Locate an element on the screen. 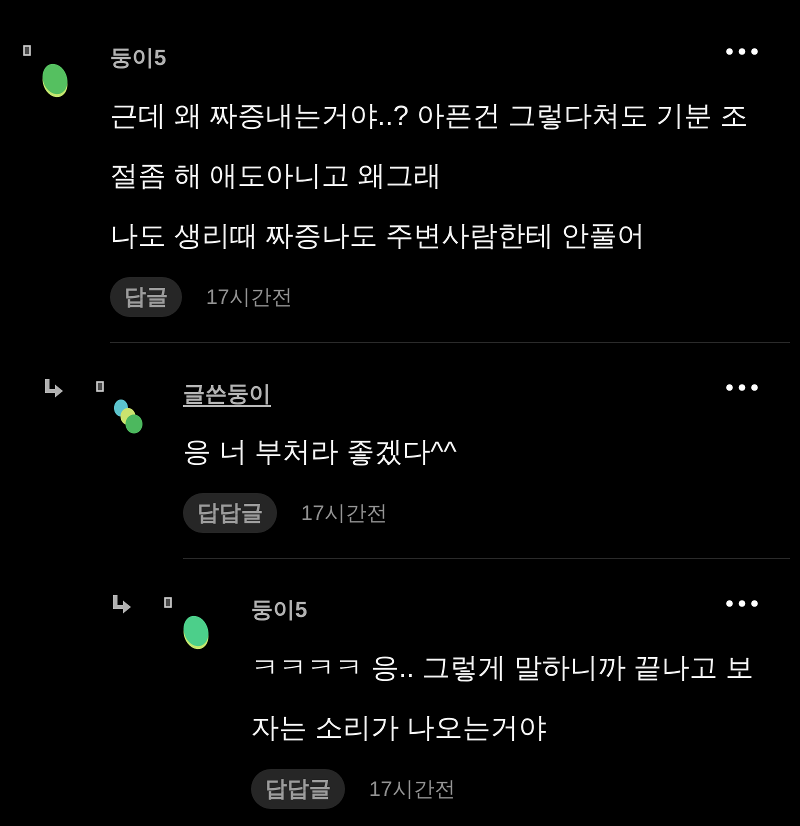  comment-text: 나도 생리때 짜증나도 주변사람한테 안풀어 is located at coordinates (378, 236).